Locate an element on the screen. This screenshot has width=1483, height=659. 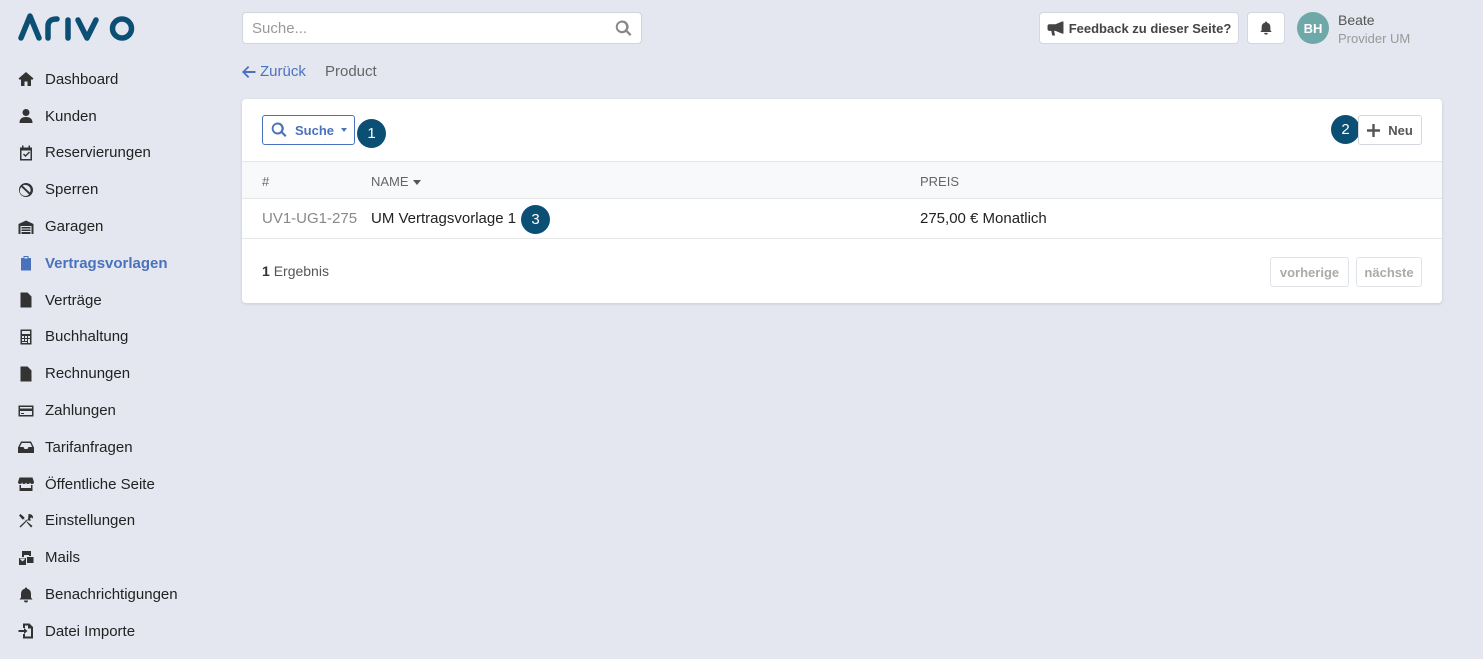
back-link: Zurück is located at coordinates (274, 71).